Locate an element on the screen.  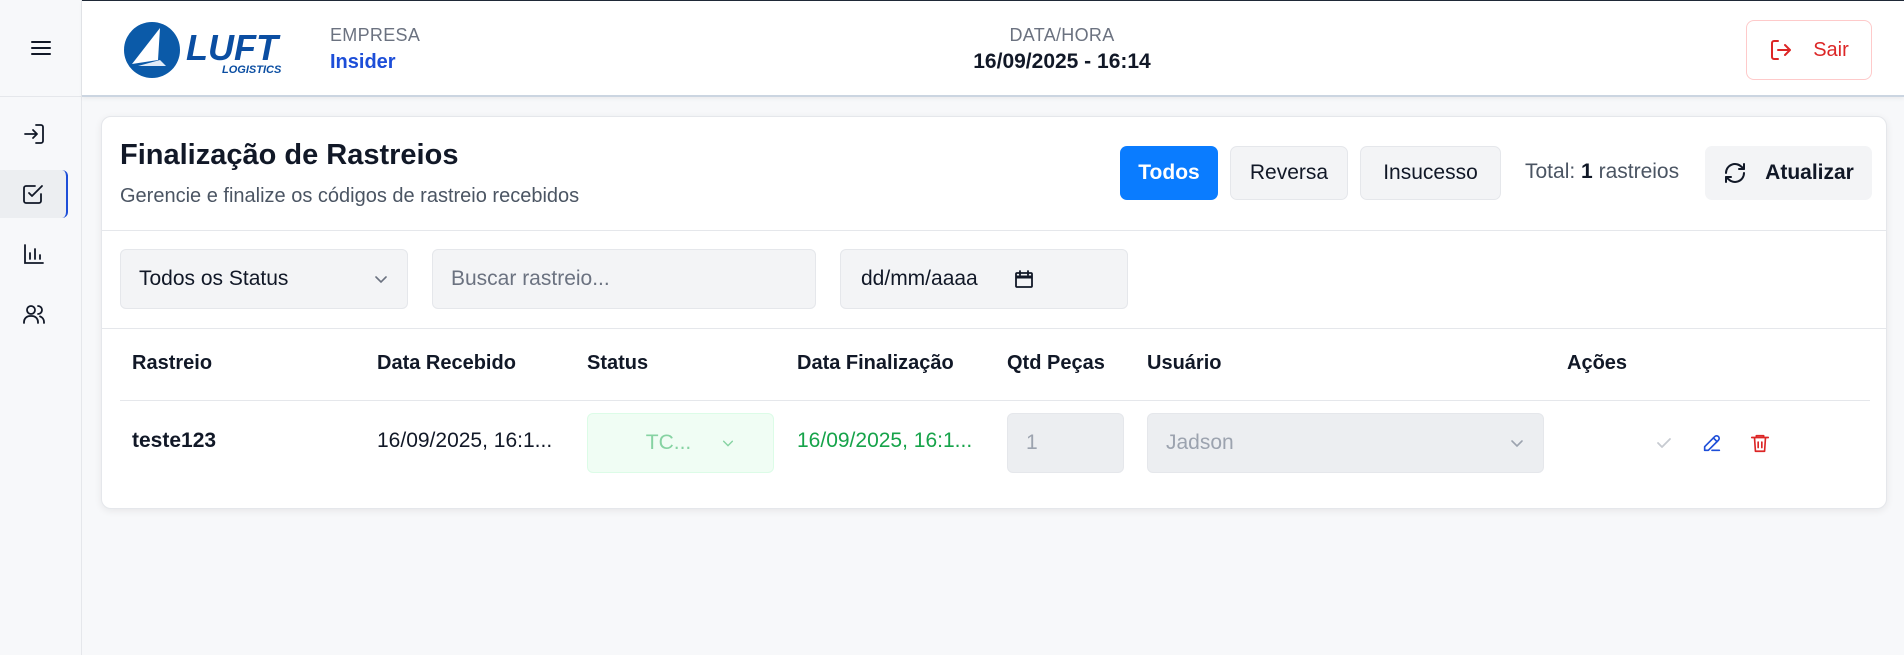
table-header-divider is located at coordinates (995, 400).